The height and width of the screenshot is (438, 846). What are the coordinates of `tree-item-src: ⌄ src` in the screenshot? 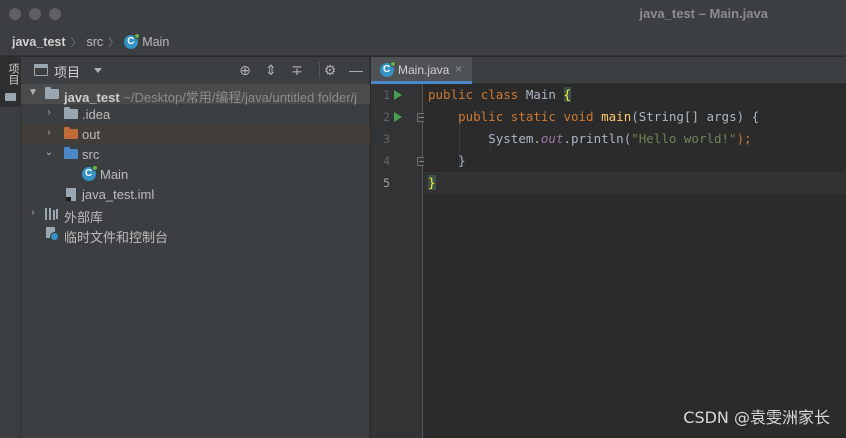 It's located at (195, 154).